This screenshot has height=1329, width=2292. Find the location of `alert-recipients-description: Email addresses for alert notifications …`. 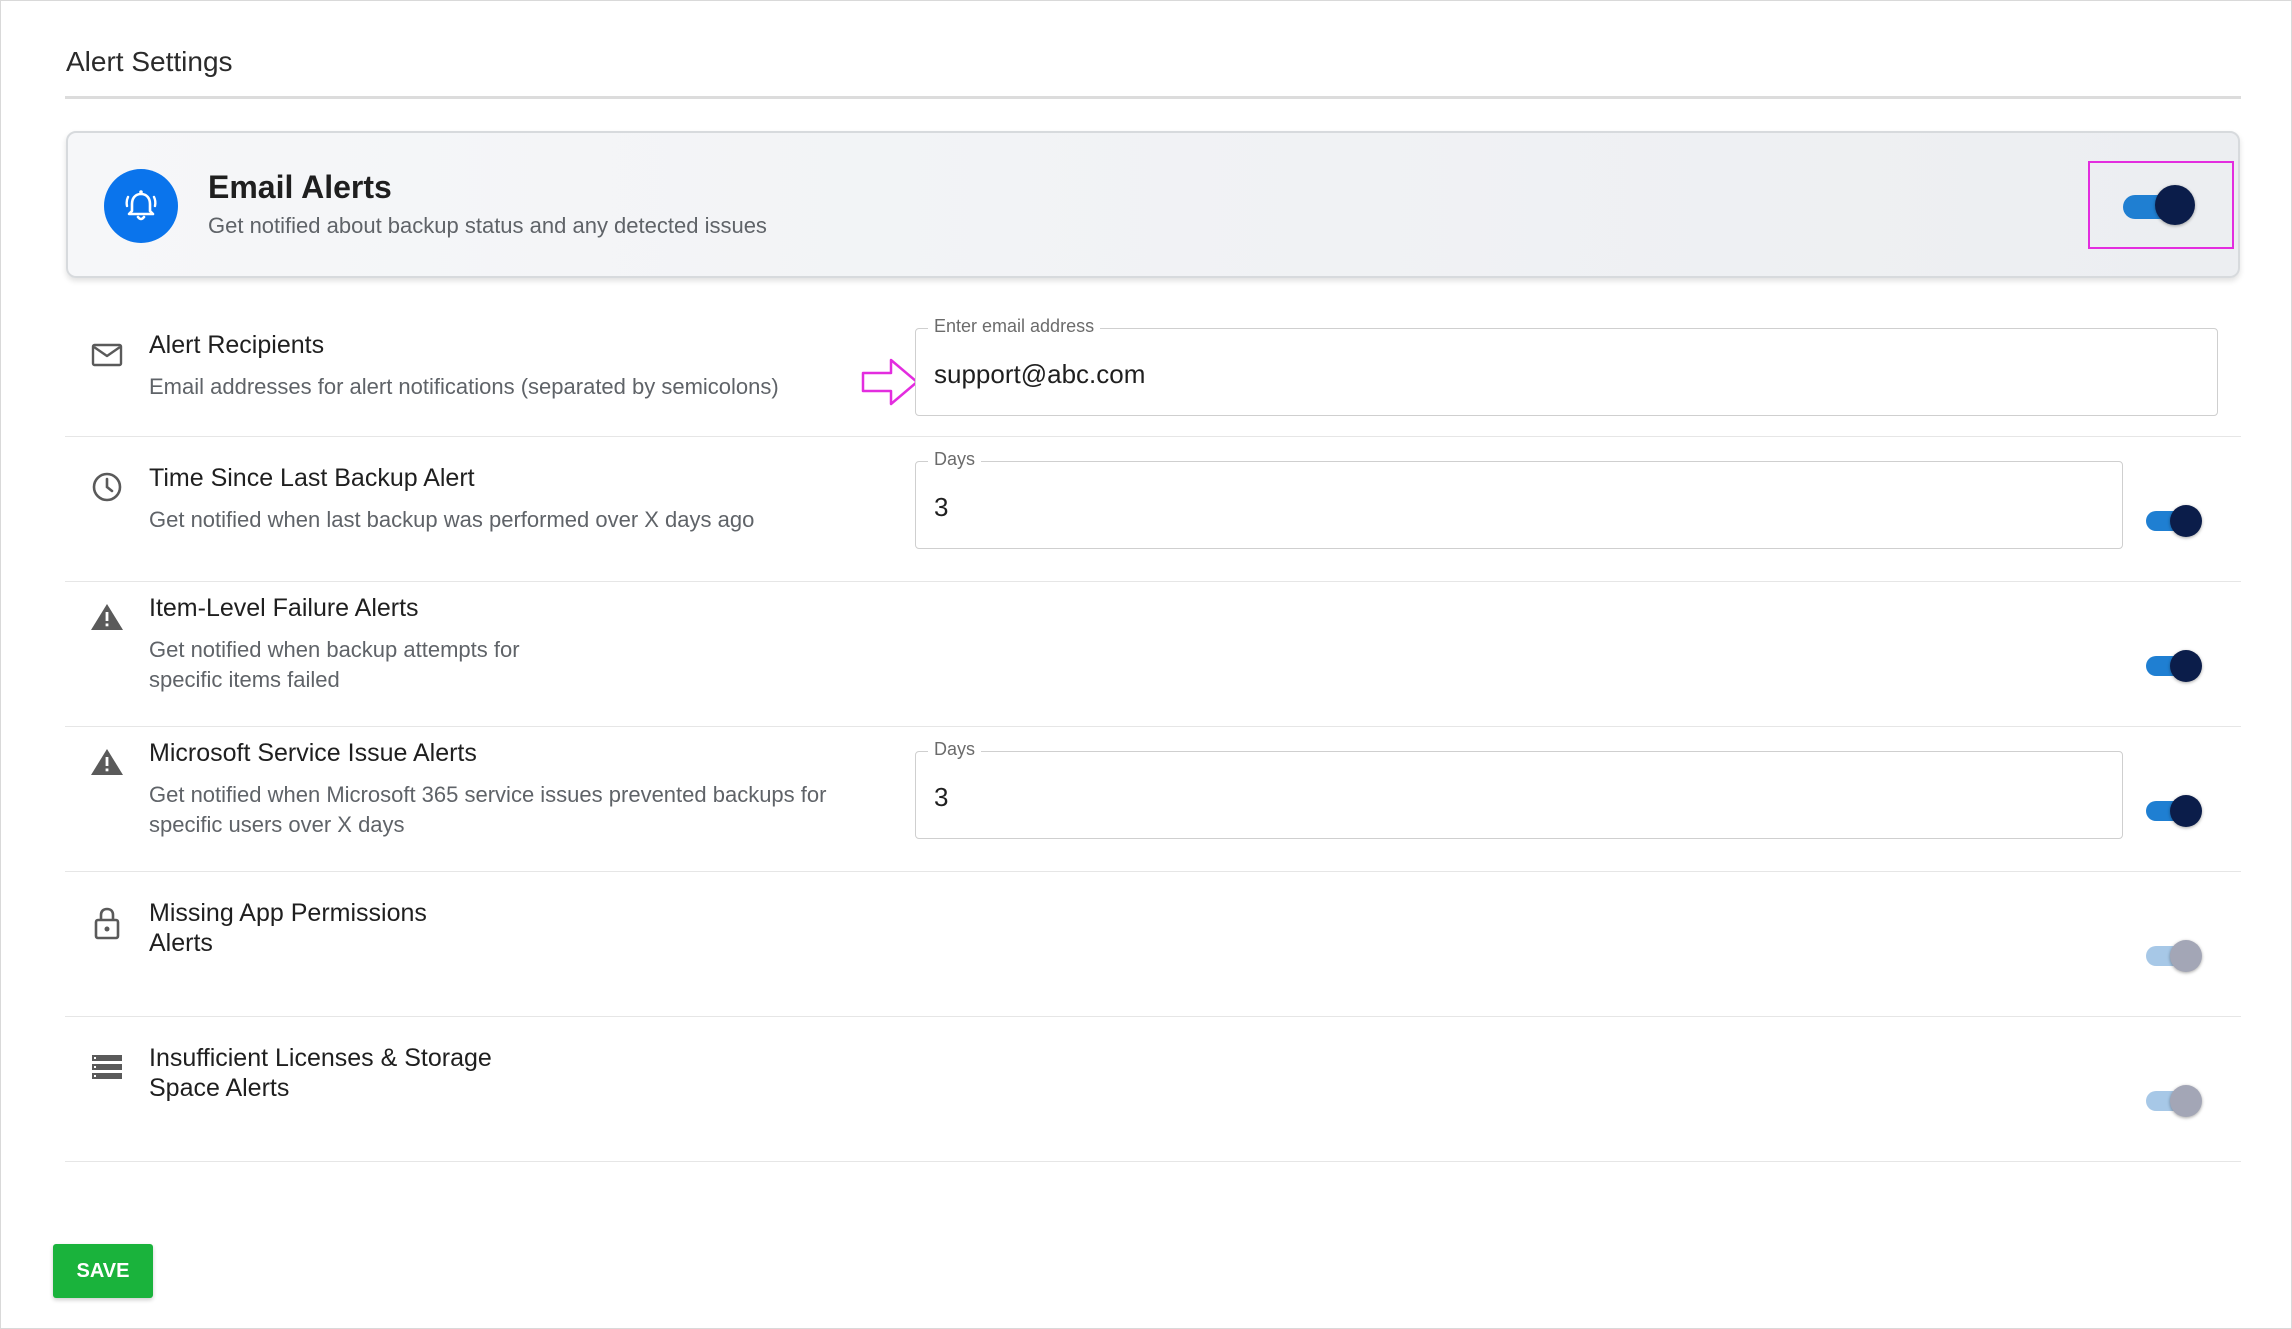

alert-recipients-description: Email addresses for alert notifications … is located at coordinates (464, 386).